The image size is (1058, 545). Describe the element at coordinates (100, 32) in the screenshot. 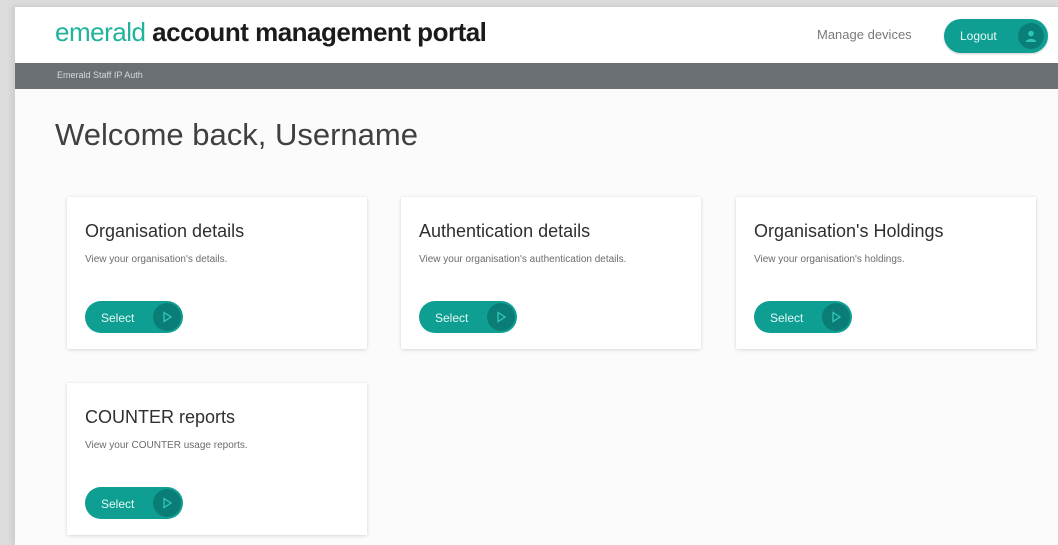

I see `brand-name: emerald` at that location.